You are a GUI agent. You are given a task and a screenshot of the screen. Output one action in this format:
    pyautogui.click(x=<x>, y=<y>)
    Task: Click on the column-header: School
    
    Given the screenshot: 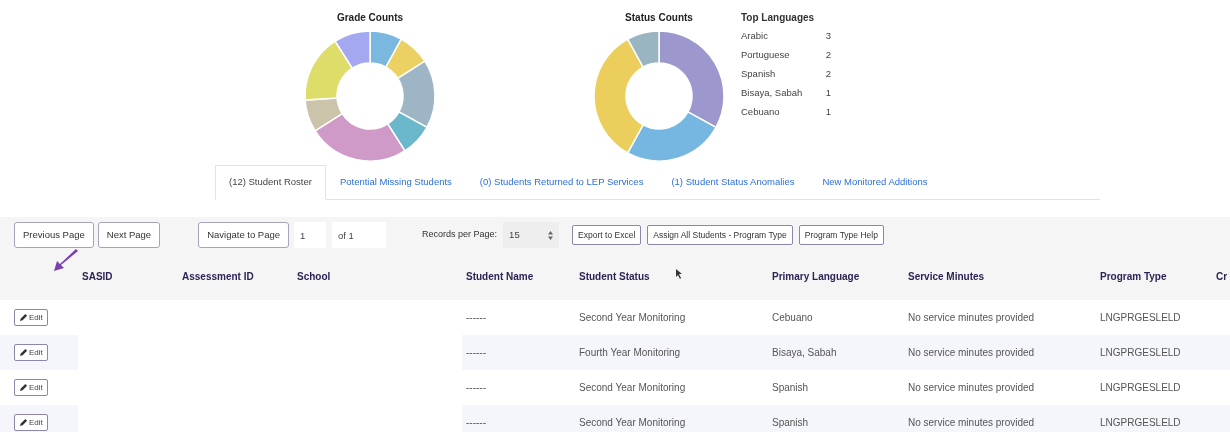 What is the action you would take?
    pyautogui.click(x=377, y=276)
    